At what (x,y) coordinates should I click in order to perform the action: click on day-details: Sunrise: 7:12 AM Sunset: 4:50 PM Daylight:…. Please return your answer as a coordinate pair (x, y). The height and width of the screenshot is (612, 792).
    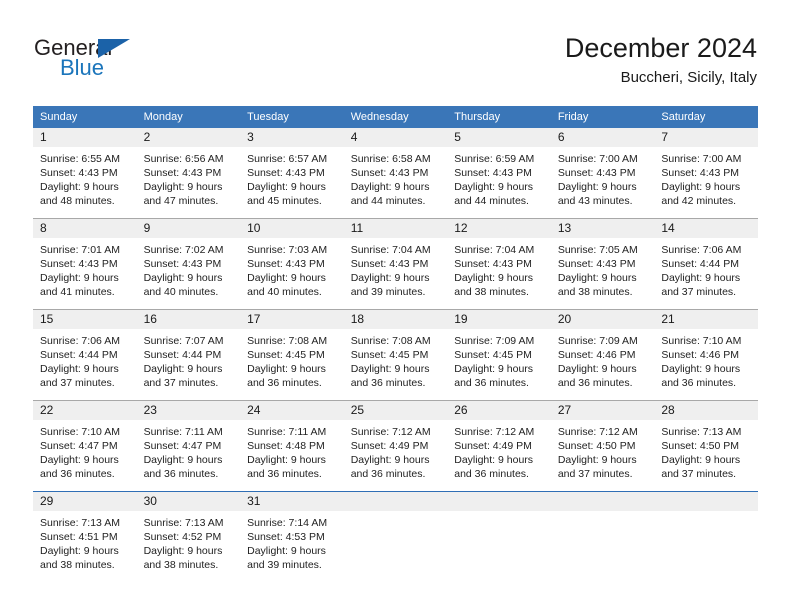
    Looking at the image, I should click on (603, 450).